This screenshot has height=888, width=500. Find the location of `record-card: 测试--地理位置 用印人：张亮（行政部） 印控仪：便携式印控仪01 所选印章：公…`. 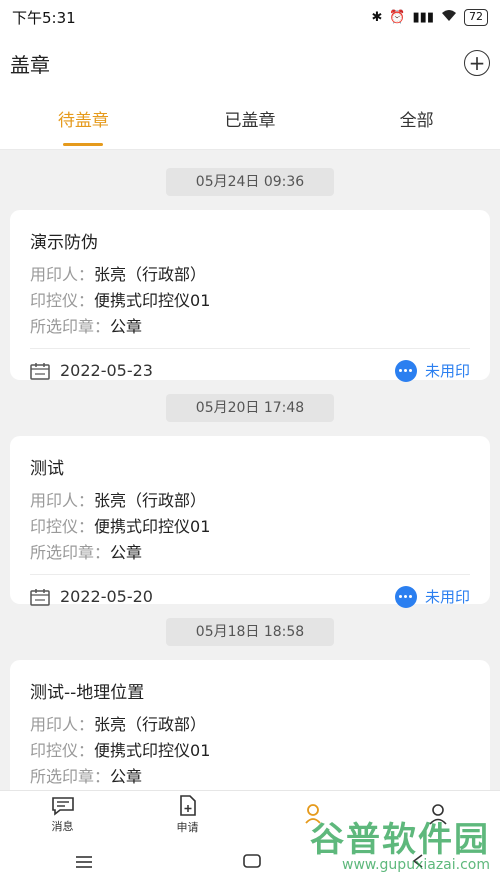

record-card: 测试--地理位置 用印人：张亮（行政部） 印控仪：便携式印控仪01 所选印章：公… is located at coordinates (250, 725).